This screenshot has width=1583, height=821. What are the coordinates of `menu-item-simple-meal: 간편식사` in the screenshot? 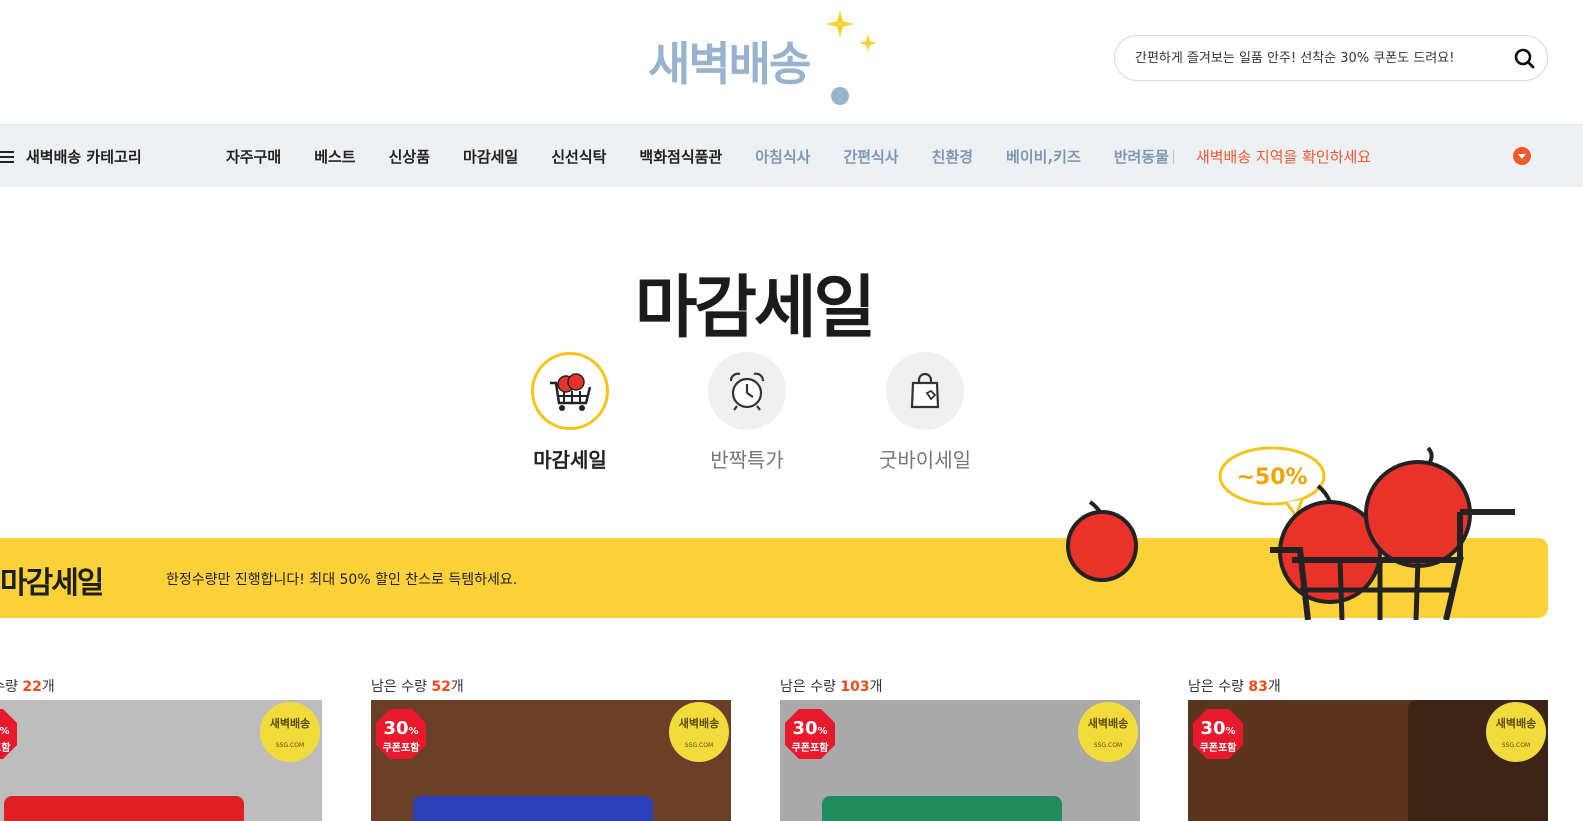 It's located at (870, 156).